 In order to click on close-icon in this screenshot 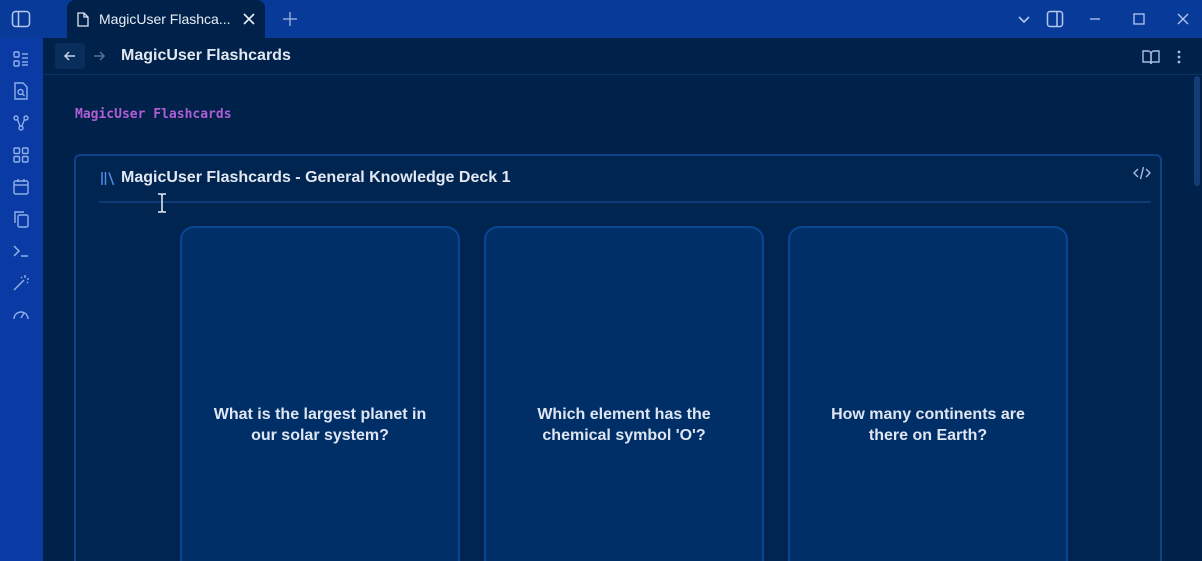, I will do `click(249, 19)`.